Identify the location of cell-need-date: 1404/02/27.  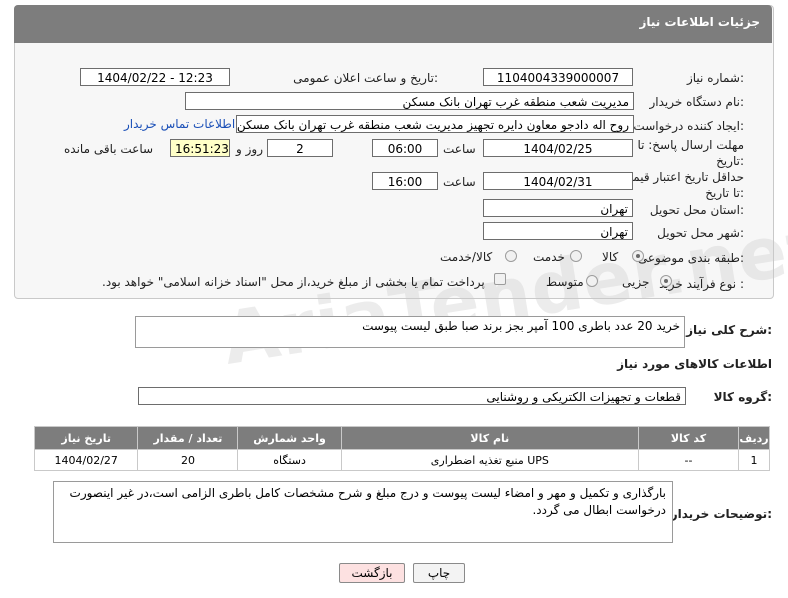
(86, 460).